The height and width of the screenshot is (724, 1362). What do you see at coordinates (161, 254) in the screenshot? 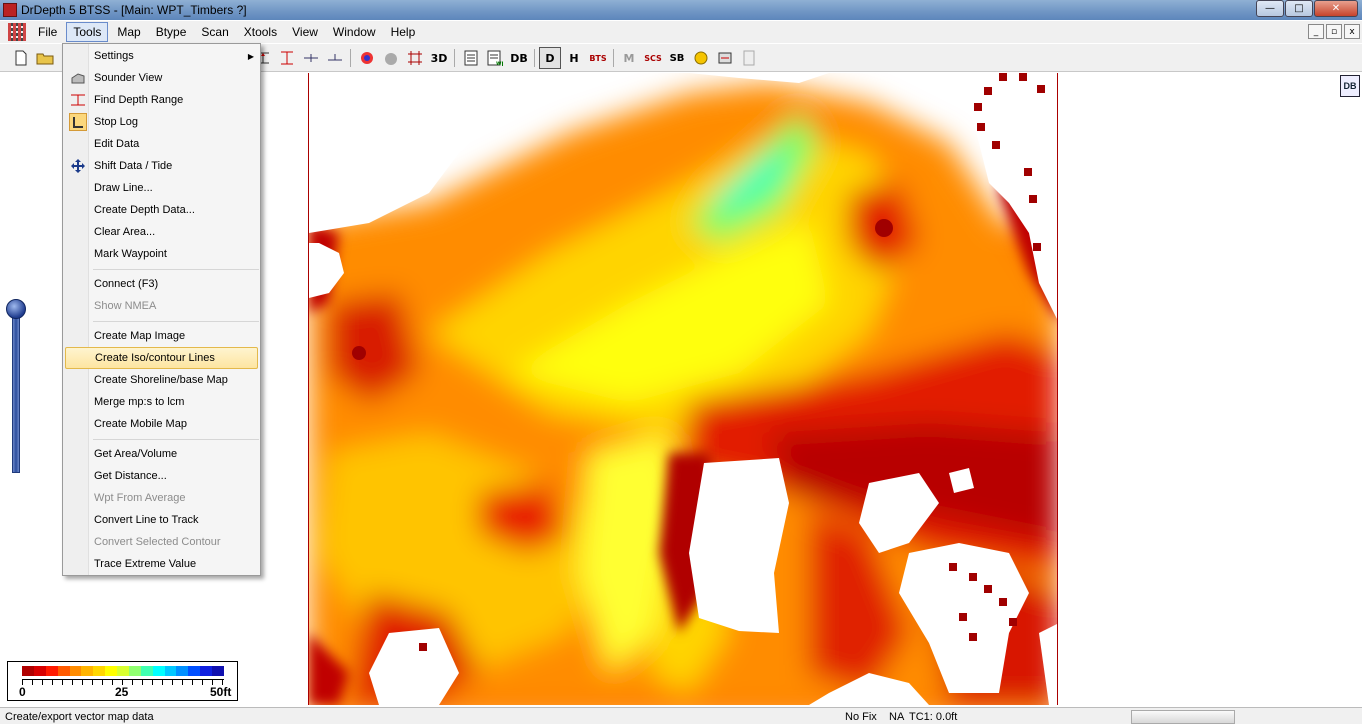
I see `menu-item-mark-waypoint: Mark Waypoint` at bounding box center [161, 254].